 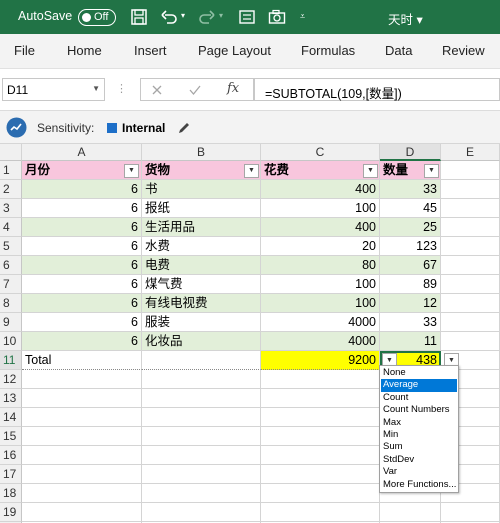 I want to click on tab-insert: Insert, so click(x=150, y=50).